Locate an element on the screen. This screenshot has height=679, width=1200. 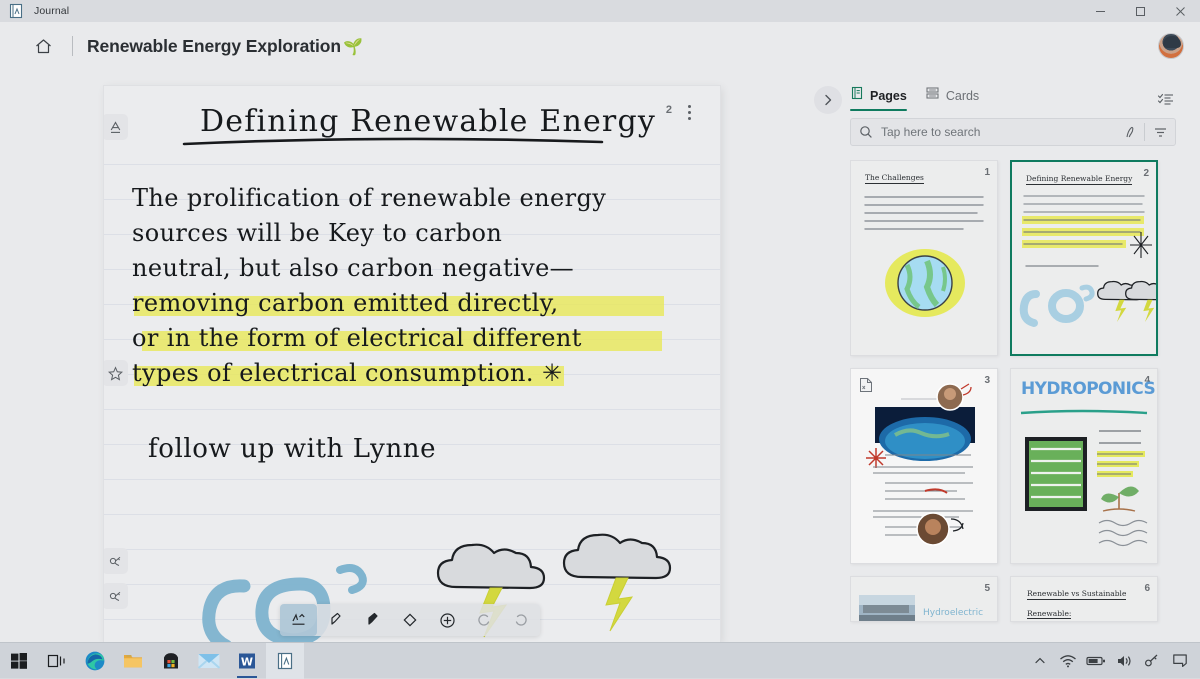
panel-tabs: Pages Cards is located at coordinates (914, 98).